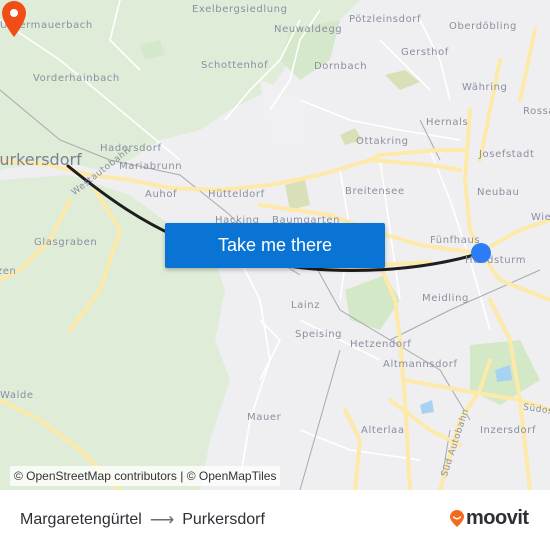  What do you see at coordinates (507, 154) in the screenshot?
I see `map-label: Josefstadt` at bounding box center [507, 154].